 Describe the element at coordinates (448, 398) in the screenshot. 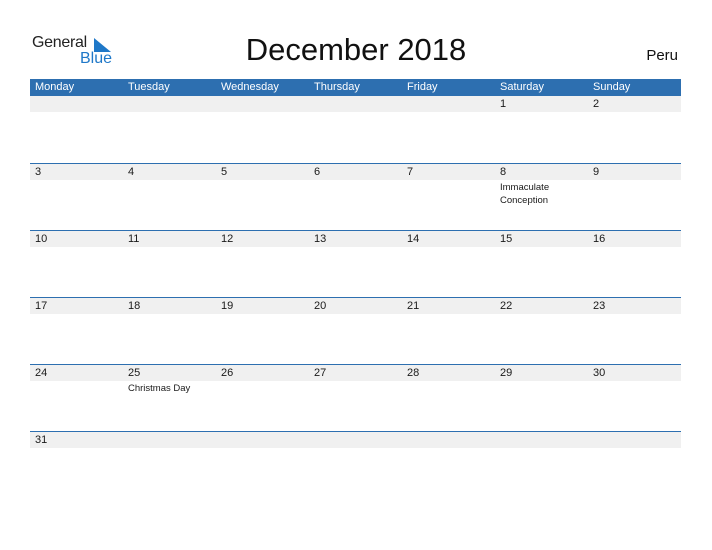

I see `day-cell: 28` at that location.